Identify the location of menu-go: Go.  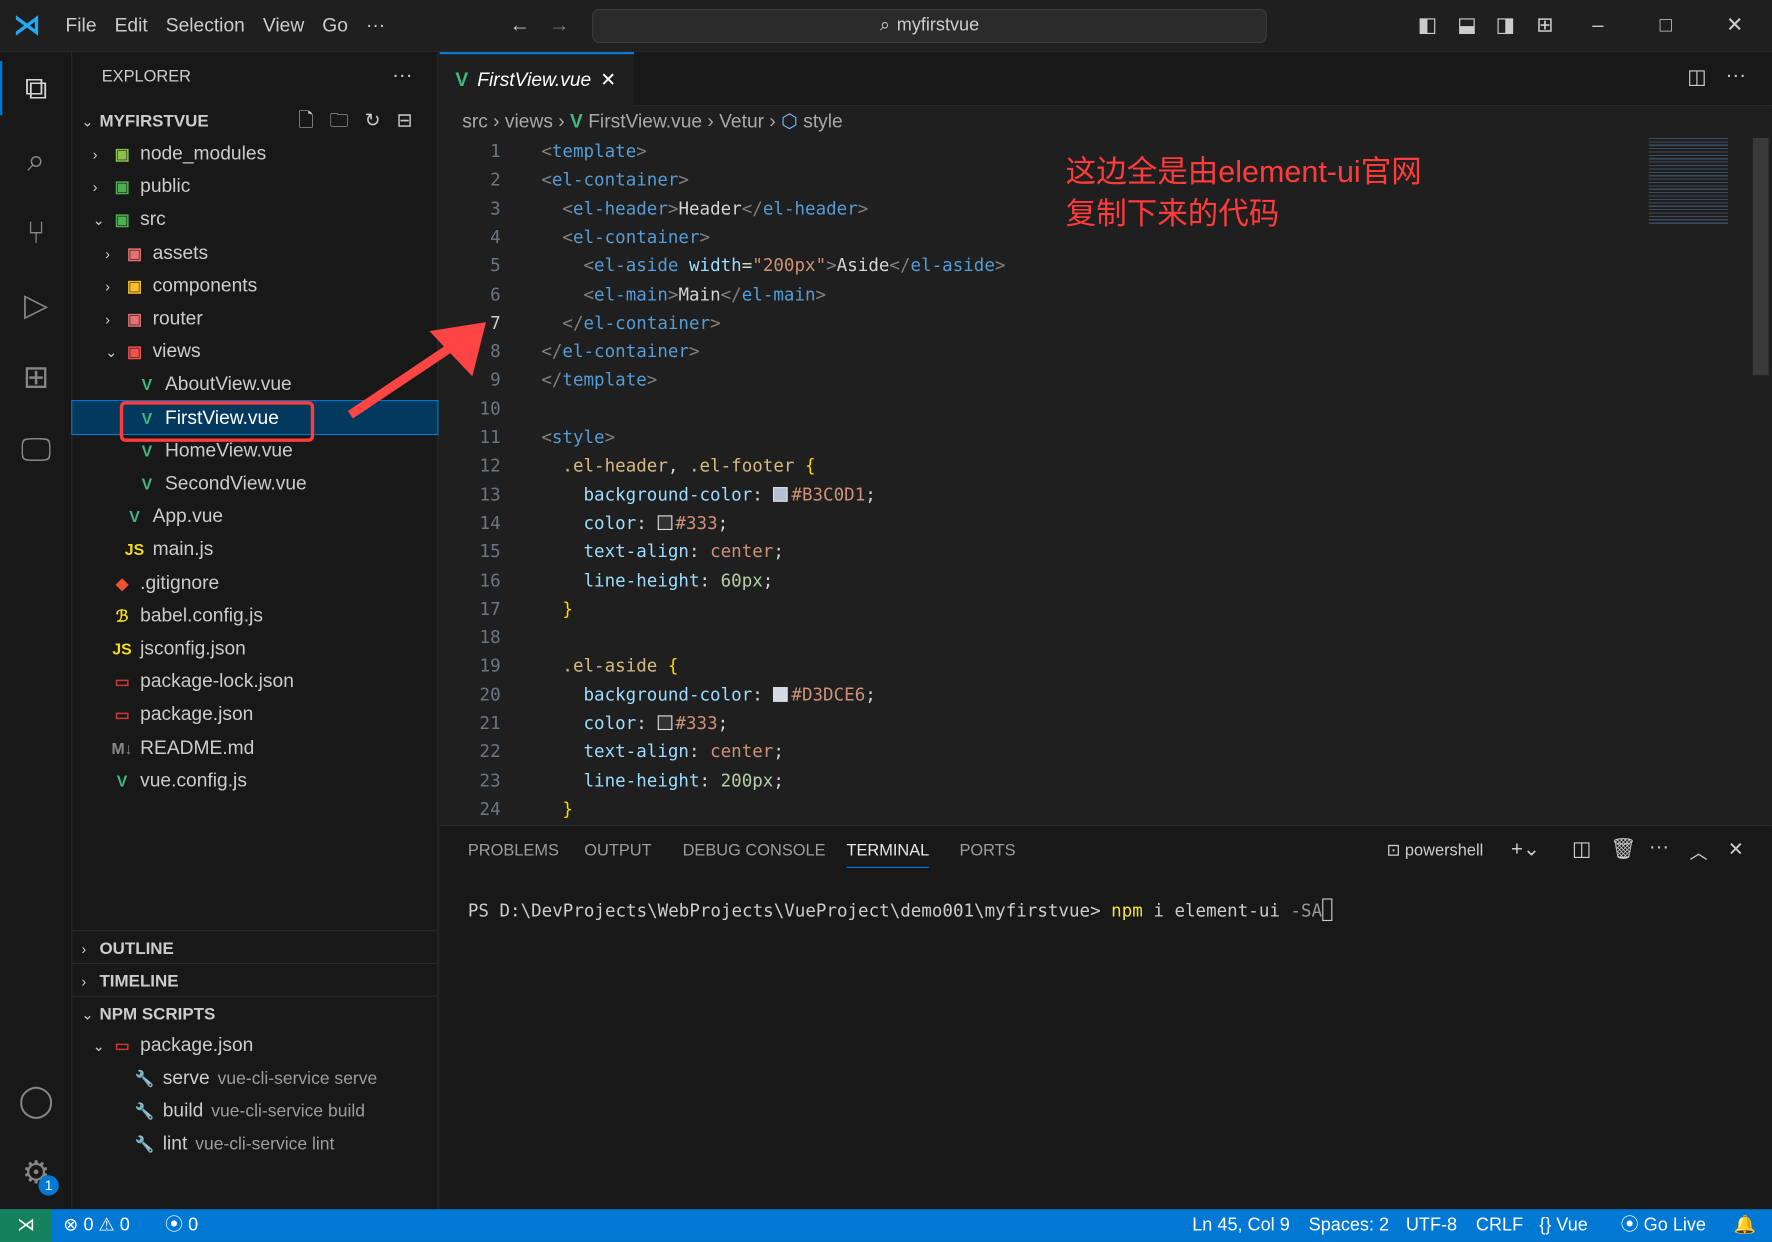
(335, 25).